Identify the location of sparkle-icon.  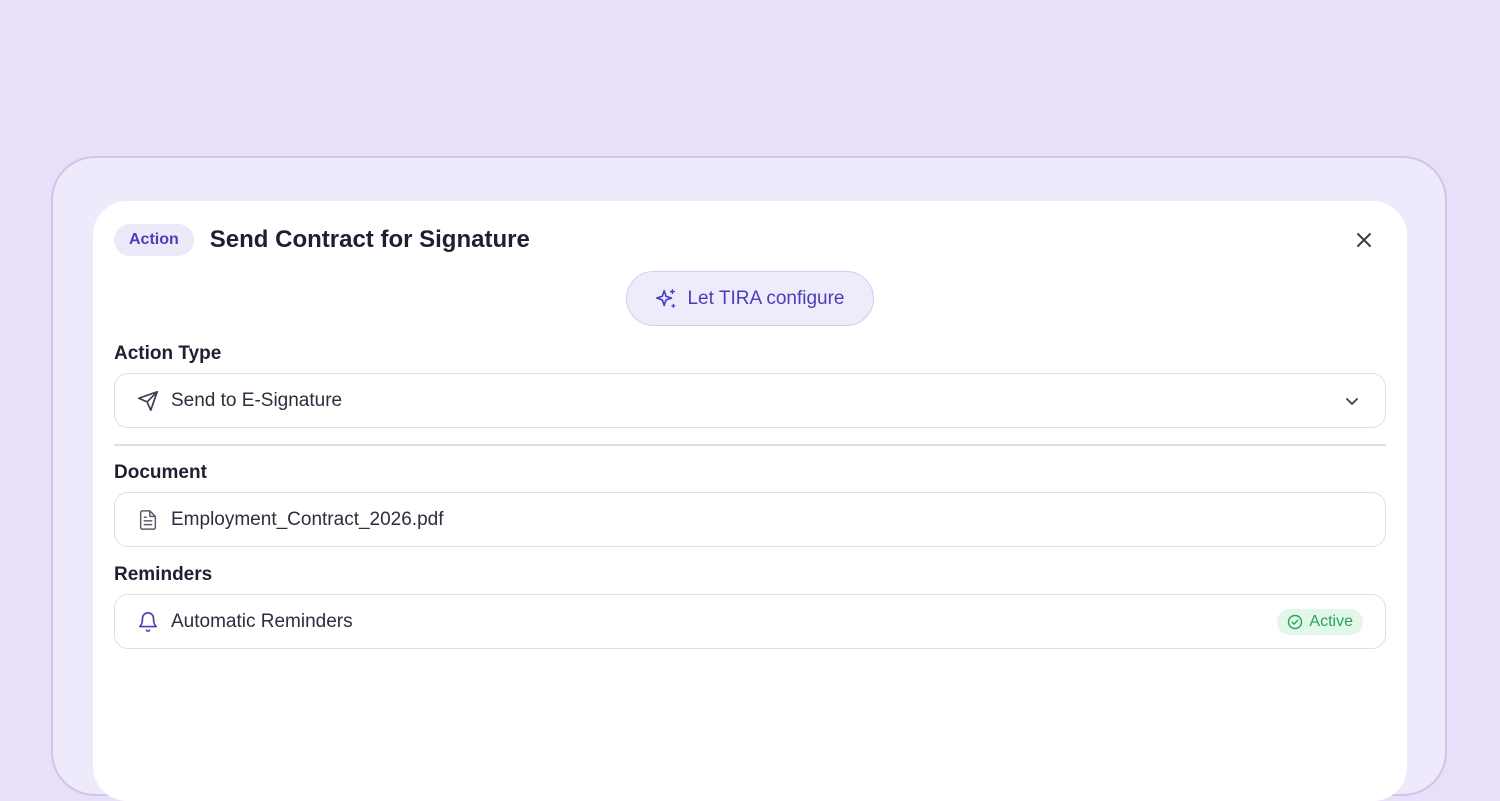
(666, 298).